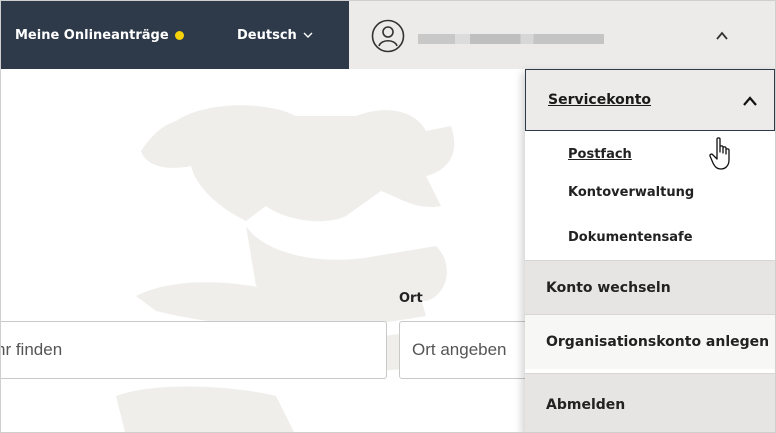 This screenshot has height=433, width=776. I want to click on menu-item-label: Postfach, so click(600, 154).